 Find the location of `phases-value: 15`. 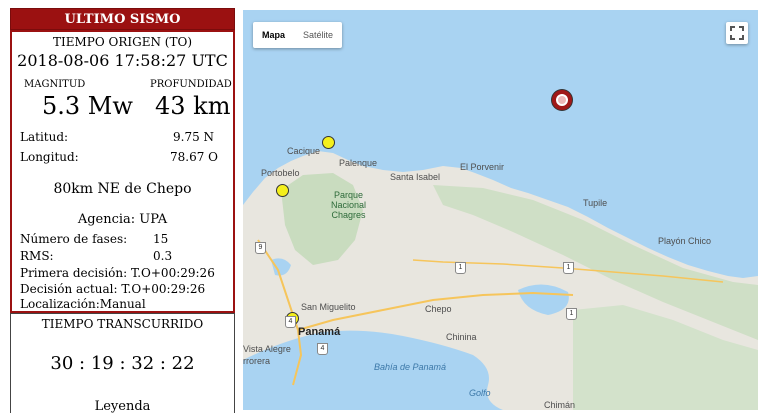

phases-value: 15 is located at coordinates (161, 239).